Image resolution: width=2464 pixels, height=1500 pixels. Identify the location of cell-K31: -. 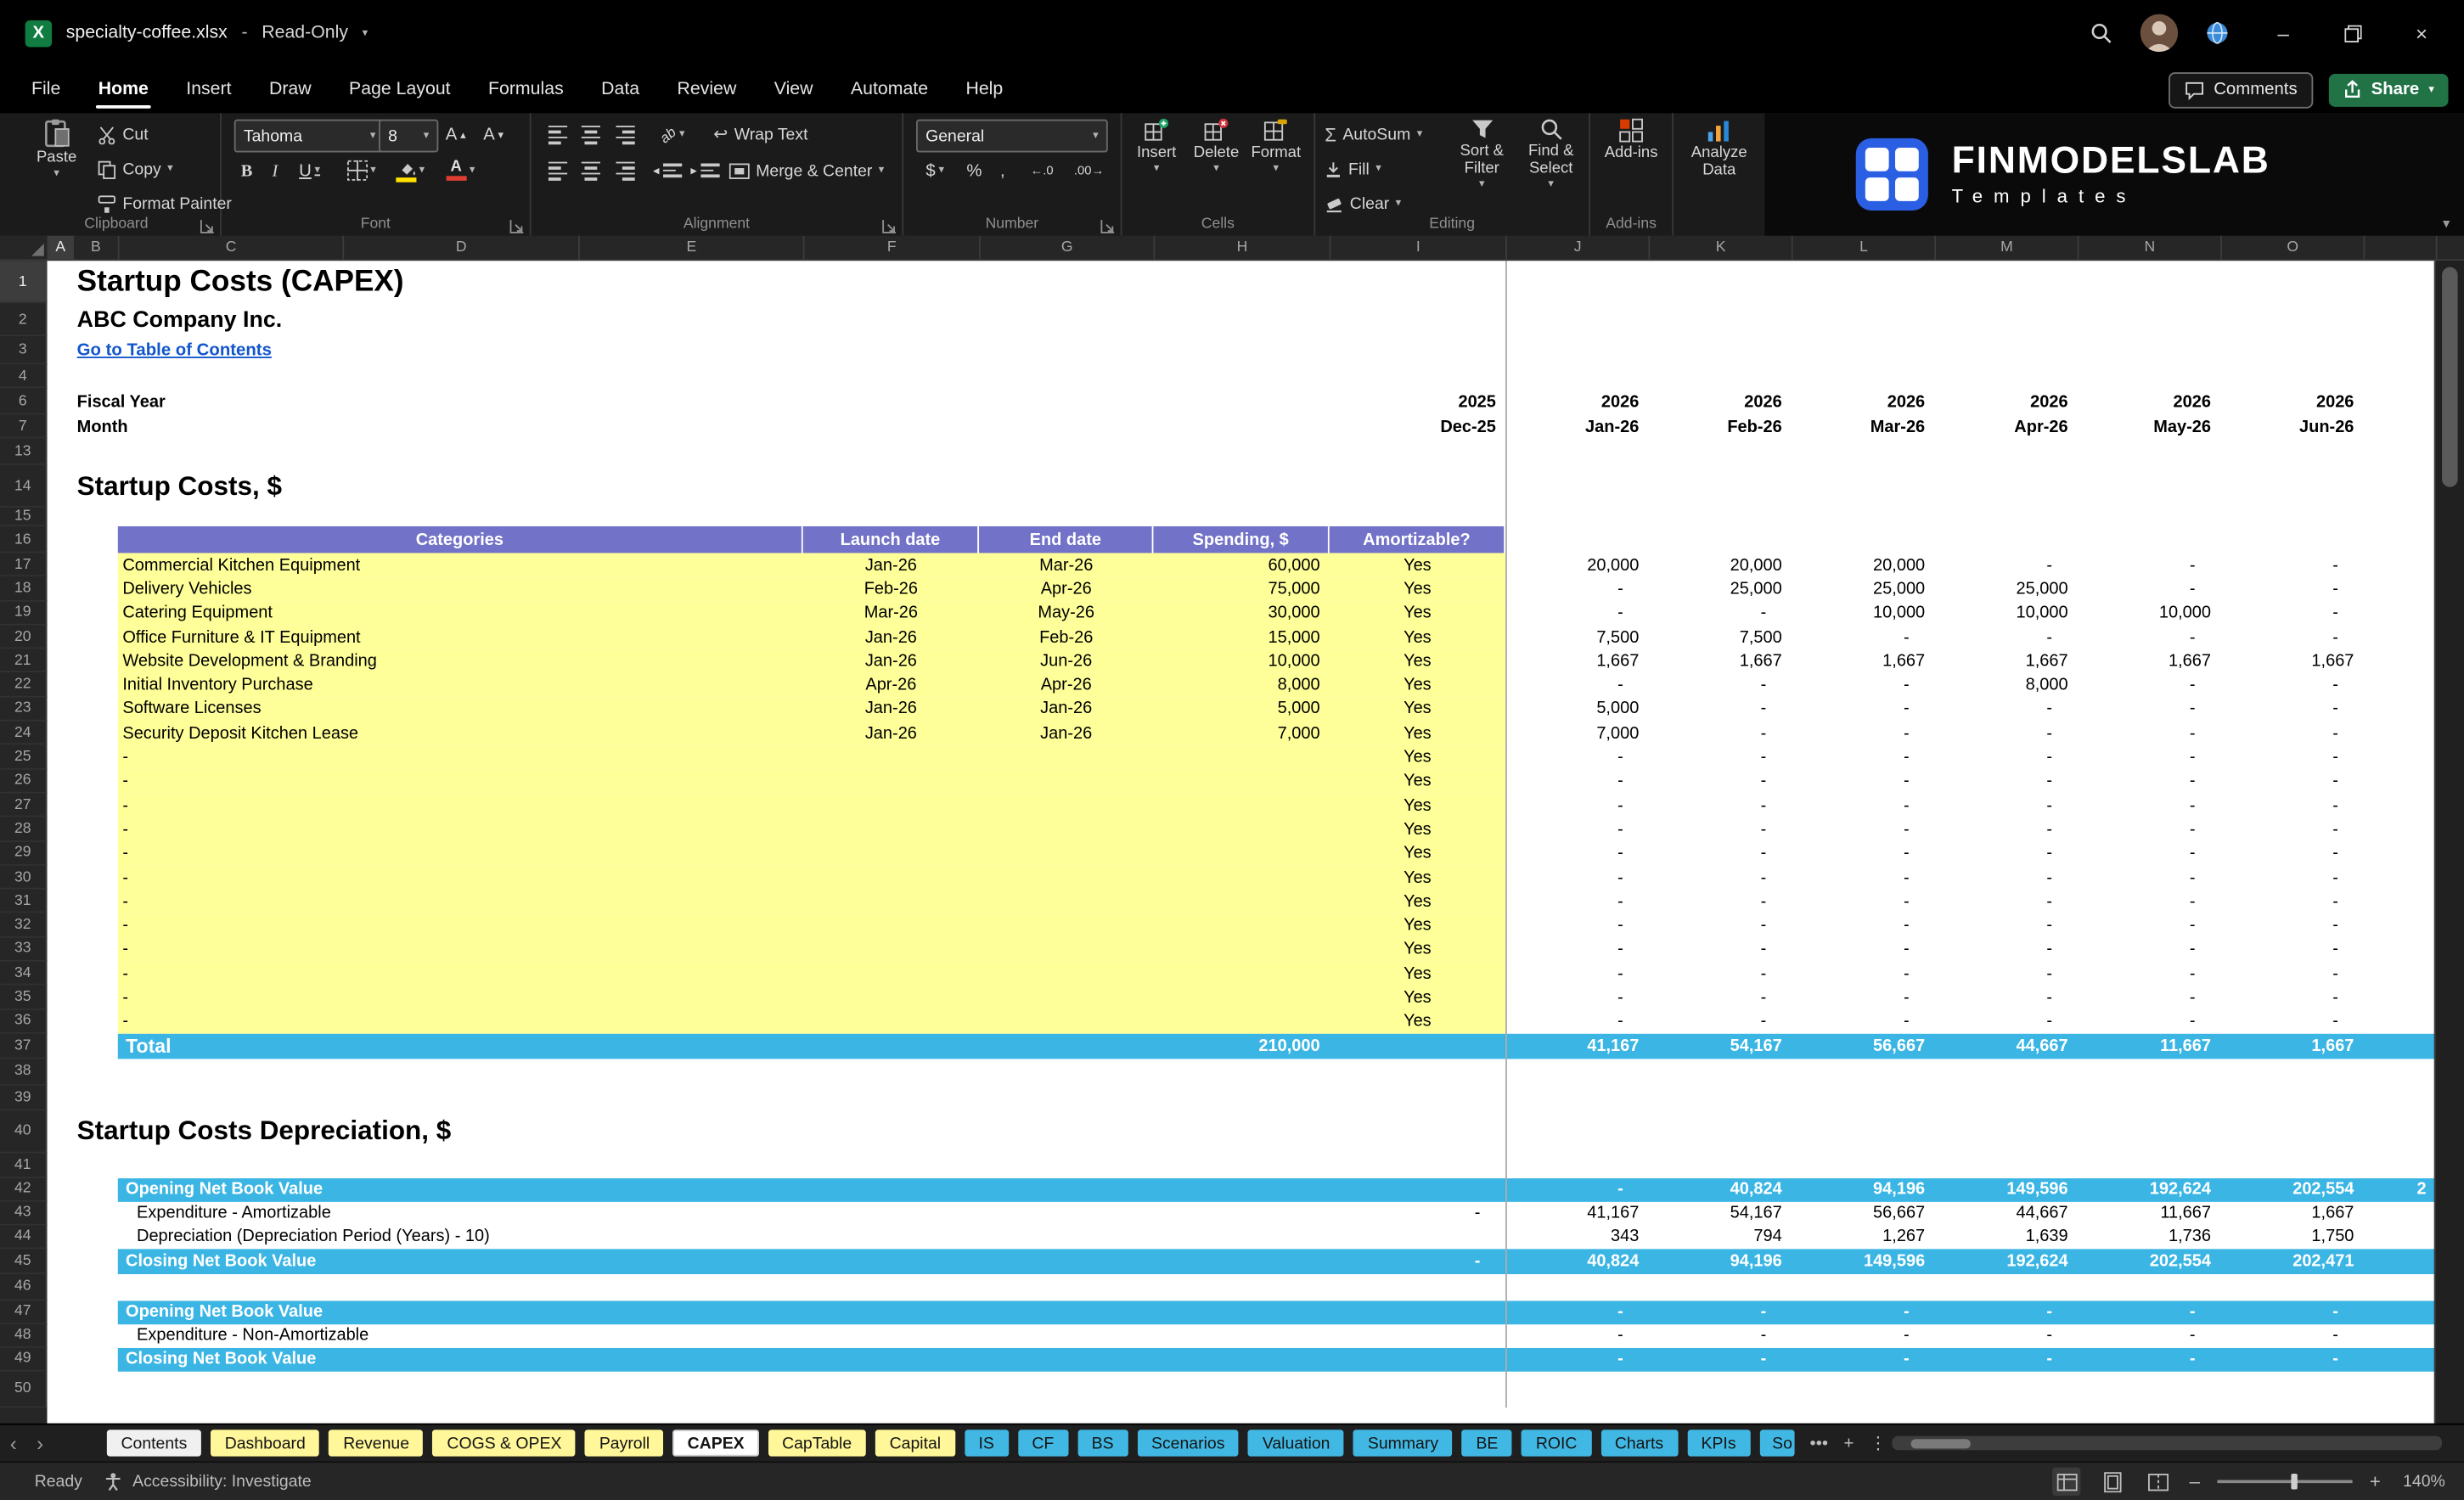
(1719, 901).